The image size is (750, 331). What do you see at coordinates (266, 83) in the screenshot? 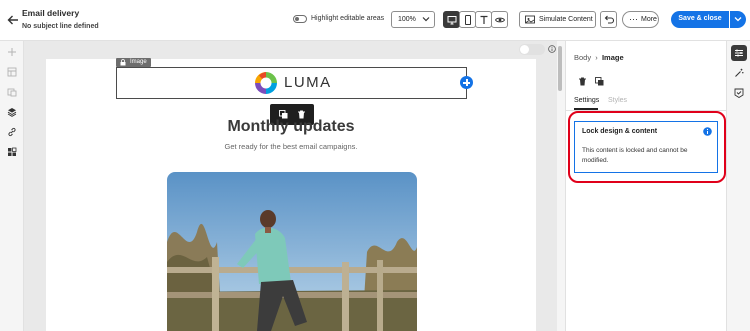
I see `luma-logo-icon` at bounding box center [266, 83].